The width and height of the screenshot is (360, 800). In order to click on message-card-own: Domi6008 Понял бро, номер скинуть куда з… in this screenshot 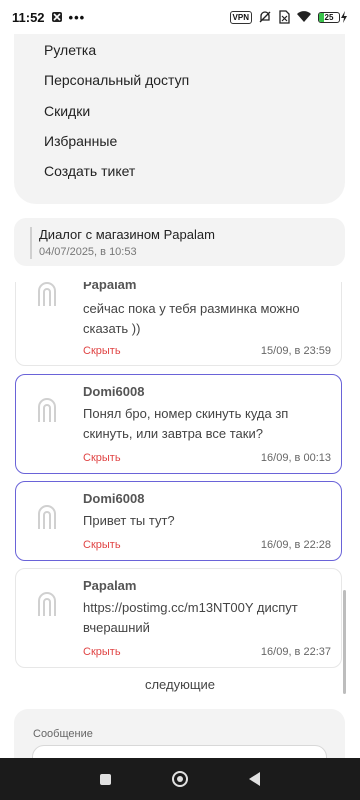, I will do `click(178, 424)`.